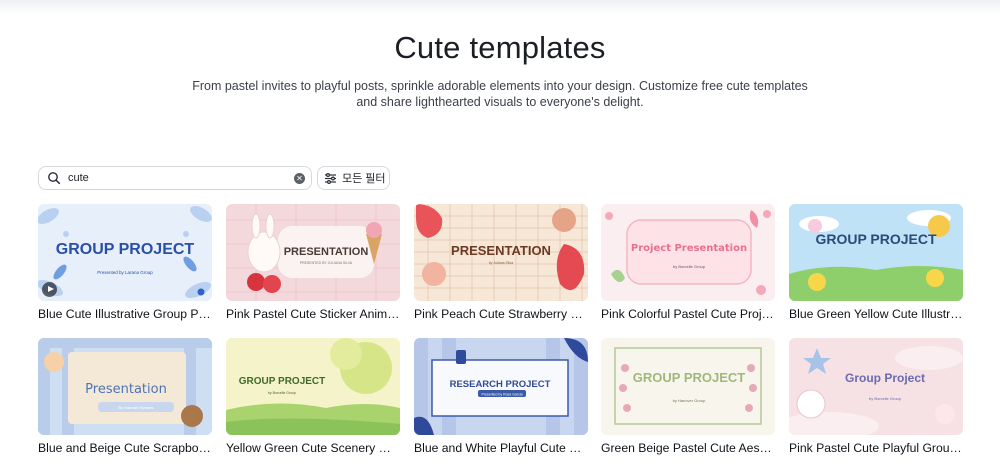  I want to click on all-filters-label: 모든 필터, so click(364, 179).